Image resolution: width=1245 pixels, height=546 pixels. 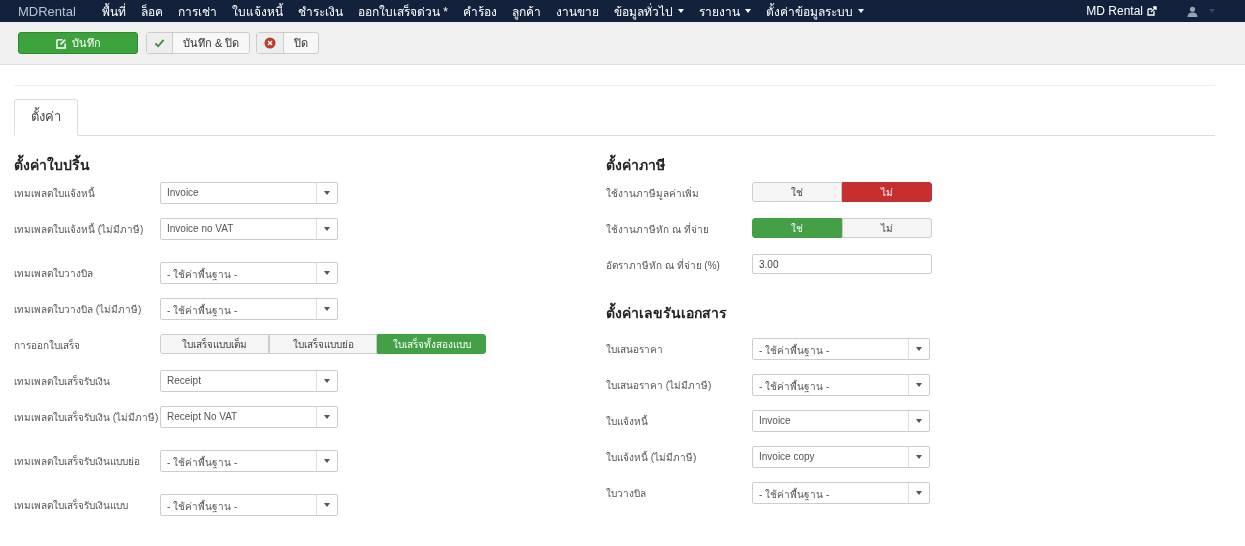 What do you see at coordinates (1212, 11) in the screenshot?
I see `caret-icon` at bounding box center [1212, 11].